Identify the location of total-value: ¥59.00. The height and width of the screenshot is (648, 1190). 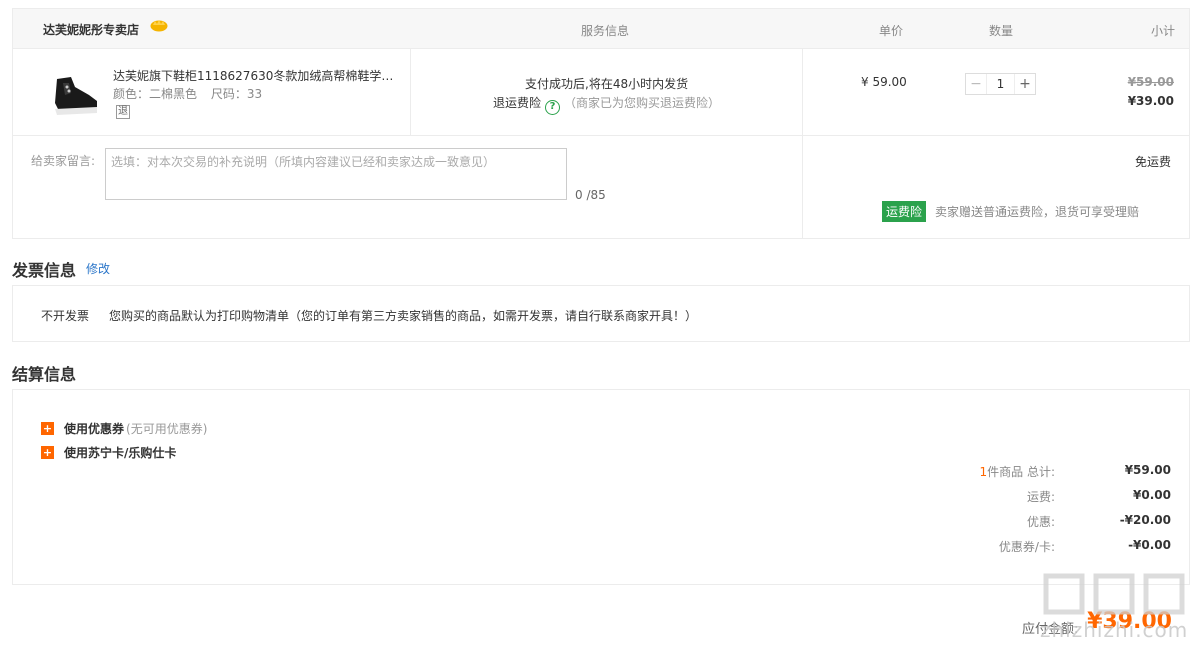
(1147, 470).